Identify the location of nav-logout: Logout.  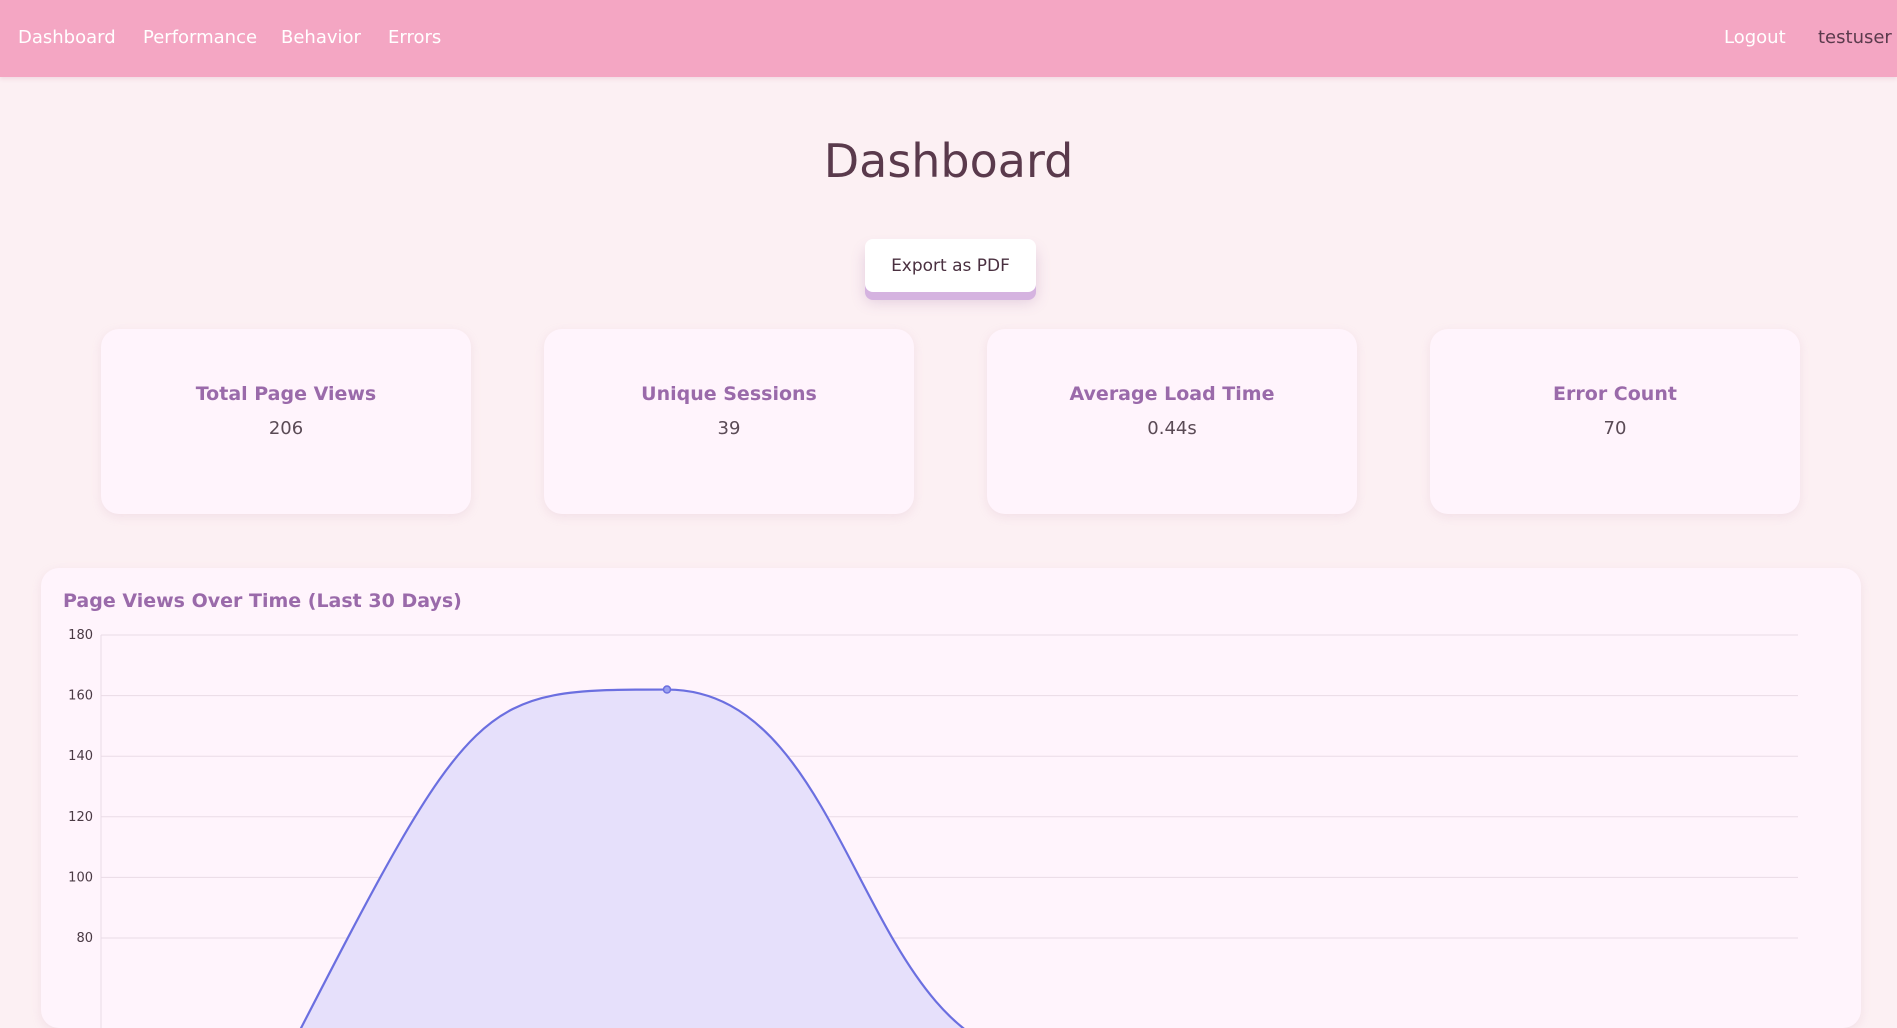
(1755, 37).